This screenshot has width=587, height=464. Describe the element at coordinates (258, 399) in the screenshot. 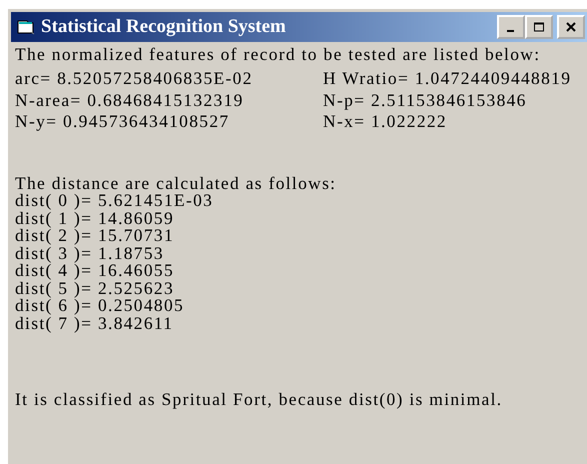

I see `conclusion-text: It is classified as Spritual Fort, because dist(0) is minimal.` at that location.